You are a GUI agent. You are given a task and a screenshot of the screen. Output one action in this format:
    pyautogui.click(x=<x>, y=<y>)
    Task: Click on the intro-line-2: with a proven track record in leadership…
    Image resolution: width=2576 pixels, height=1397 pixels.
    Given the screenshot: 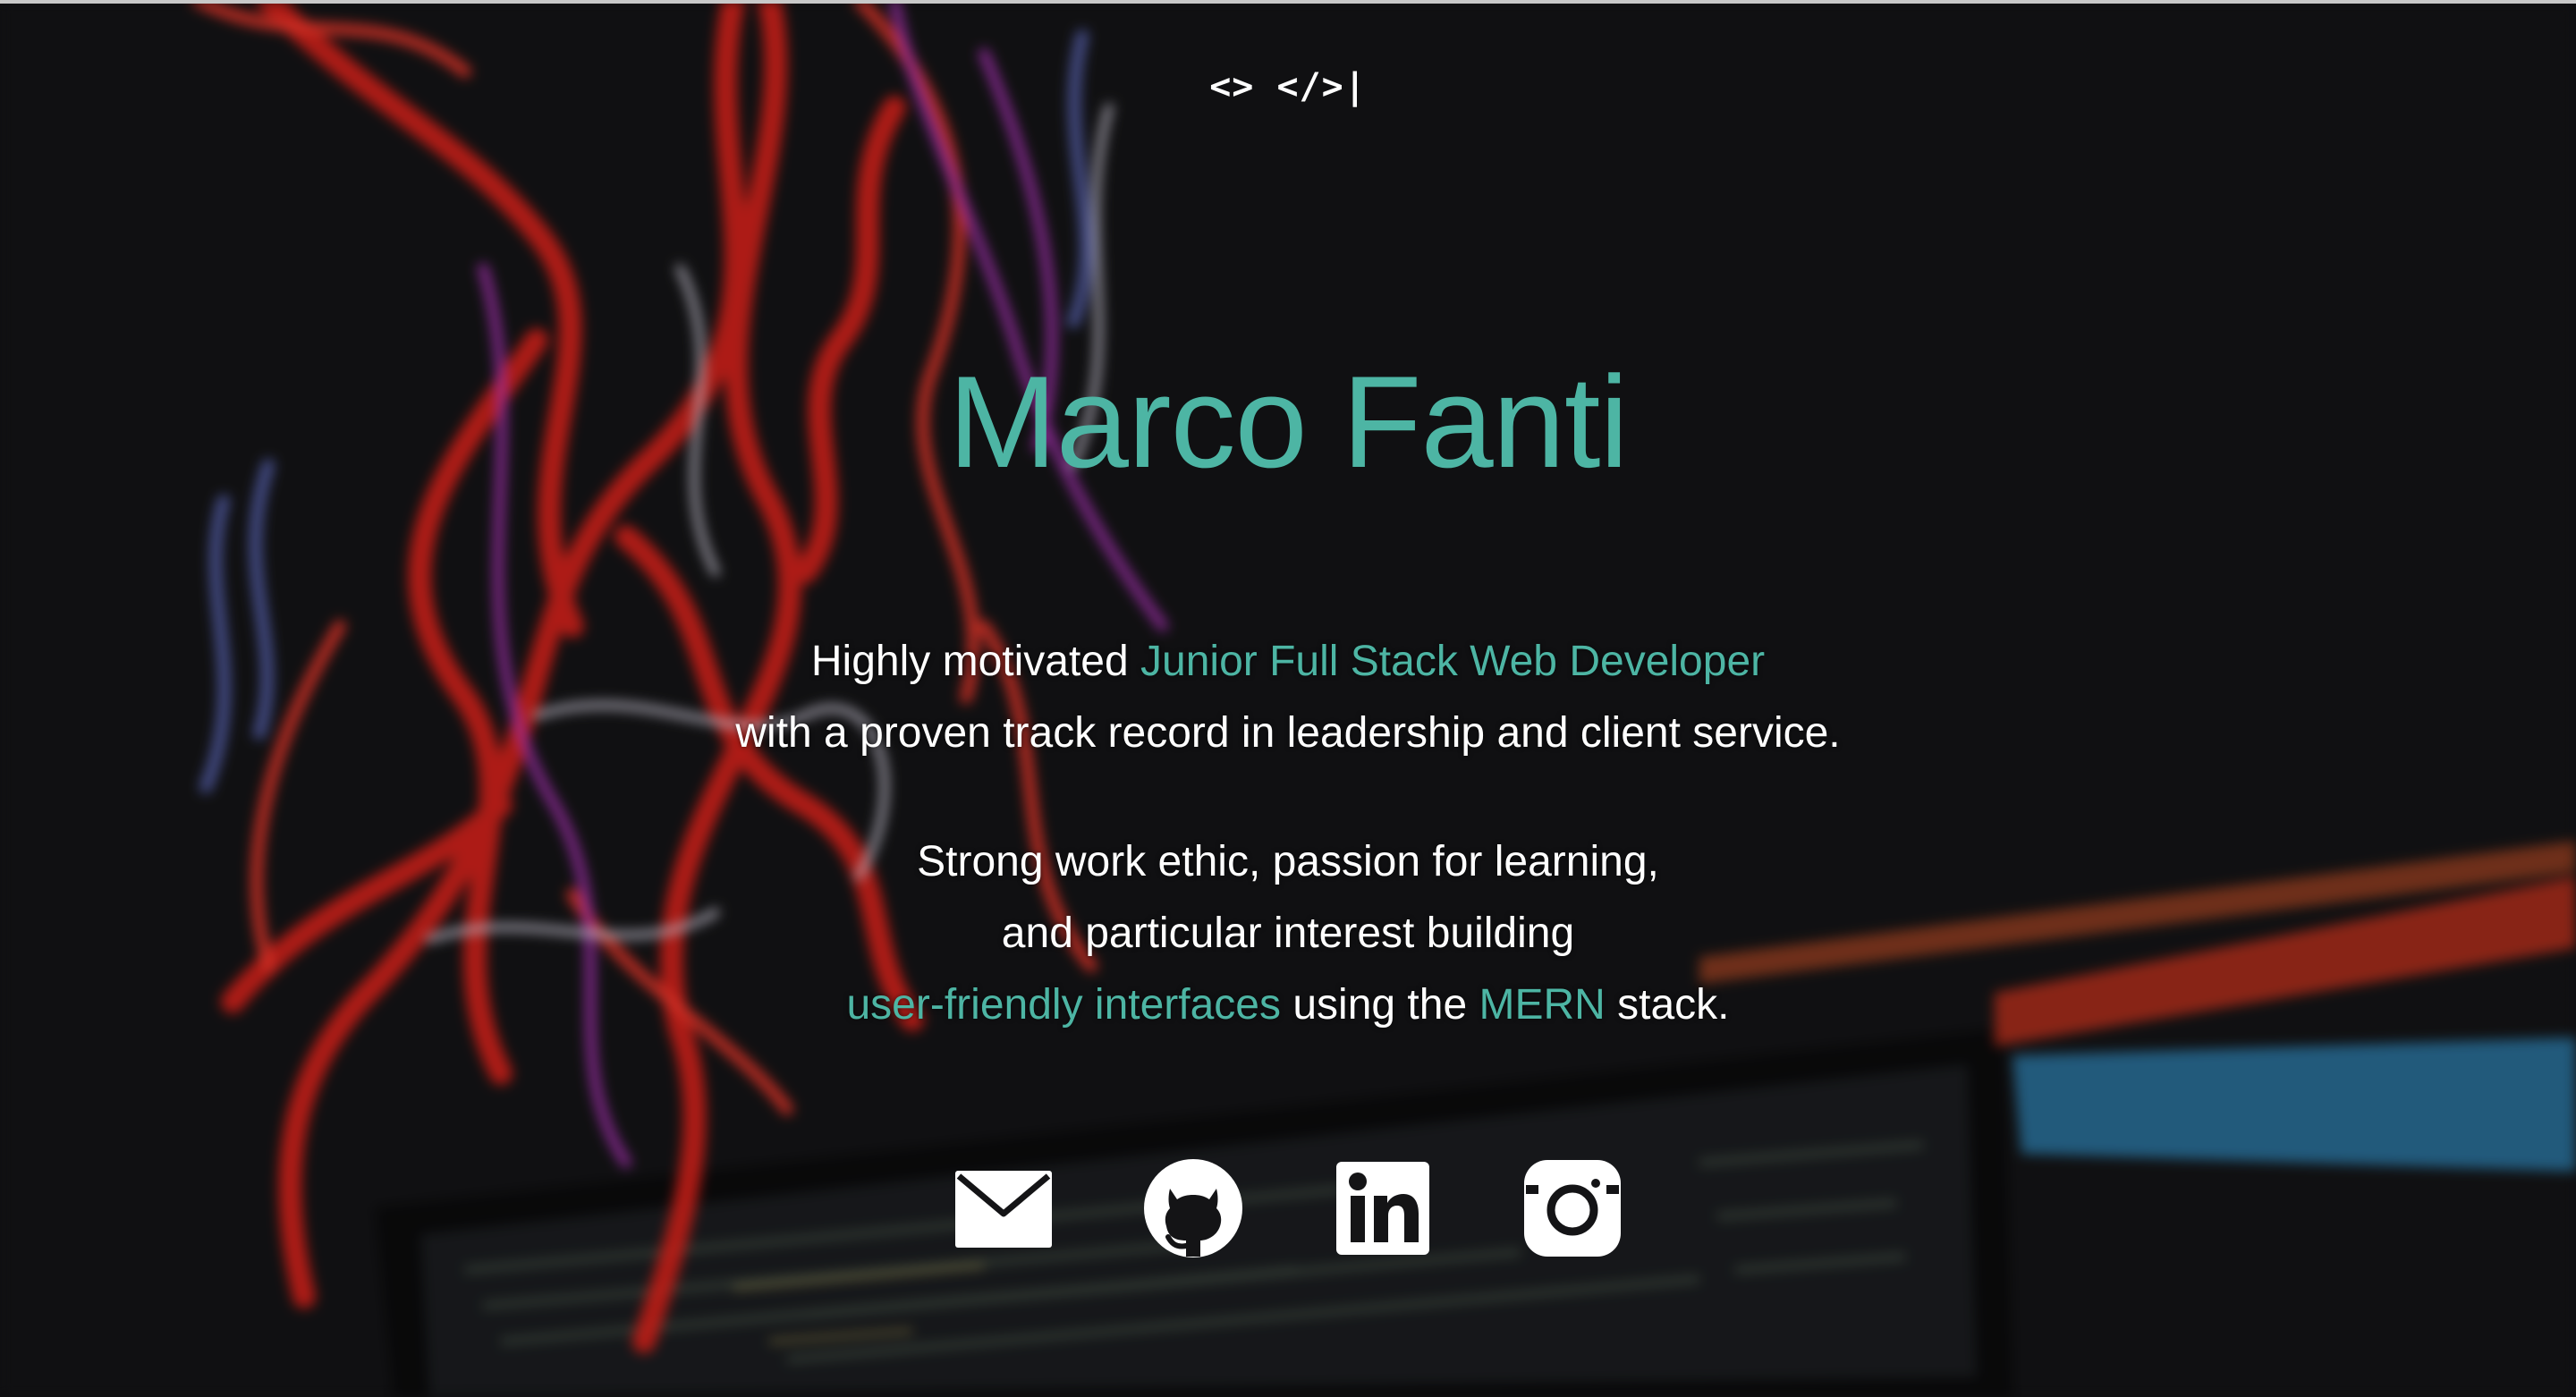 What is the action you would take?
    pyautogui.click(x=1288, y=733)
    